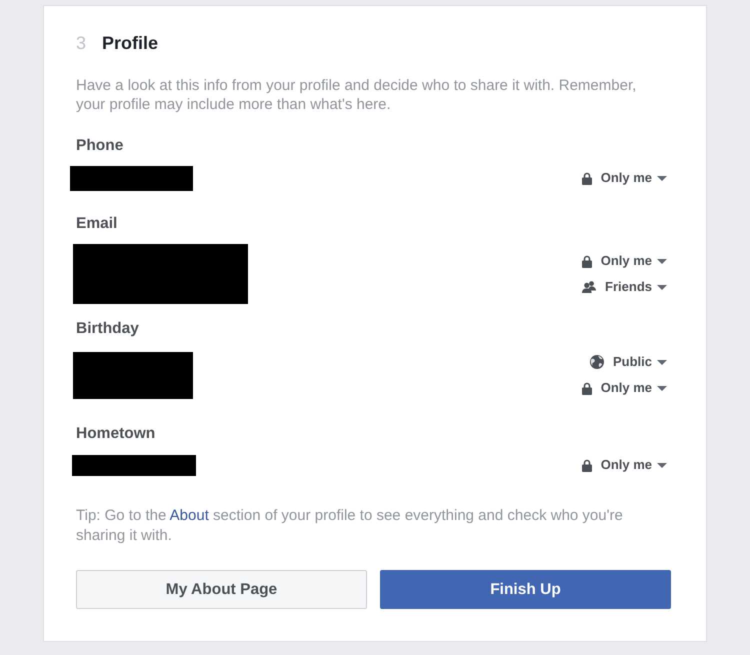 Image resolution: width=750 pixels, height=655 pixels. Describe the element at coordinates (525, 589) in the screenshot. I see `finish-button: Finish Up` at that location.